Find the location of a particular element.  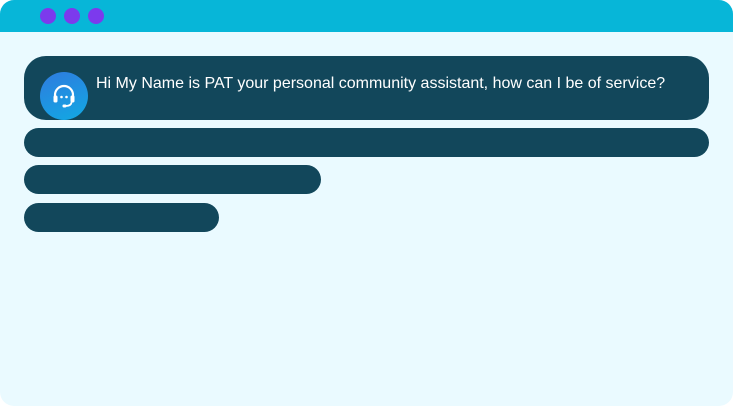

headset-support-icon is located at coordinates (64, 96).